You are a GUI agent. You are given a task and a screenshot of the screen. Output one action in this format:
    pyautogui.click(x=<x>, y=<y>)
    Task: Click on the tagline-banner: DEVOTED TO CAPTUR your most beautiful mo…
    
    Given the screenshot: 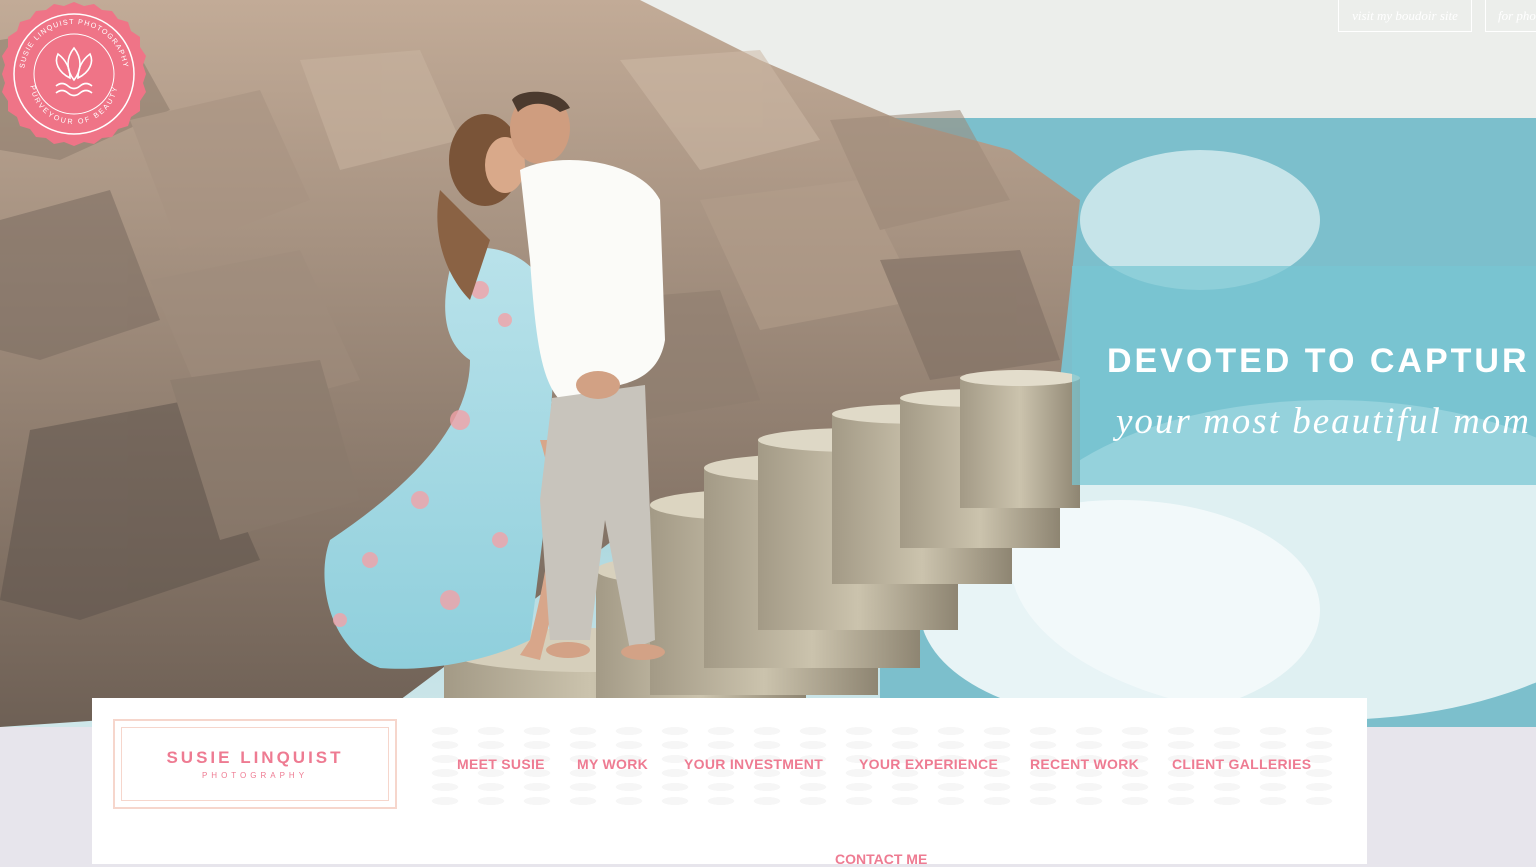 What is the action you would take?
    pyautogui.click(x=1304, y=375)
    